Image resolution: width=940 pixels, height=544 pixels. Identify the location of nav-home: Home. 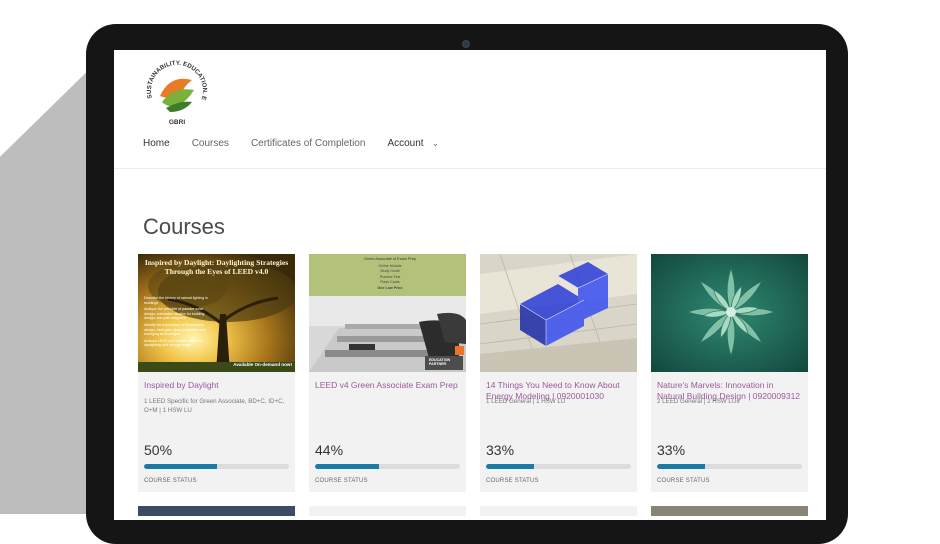
(156, 143).